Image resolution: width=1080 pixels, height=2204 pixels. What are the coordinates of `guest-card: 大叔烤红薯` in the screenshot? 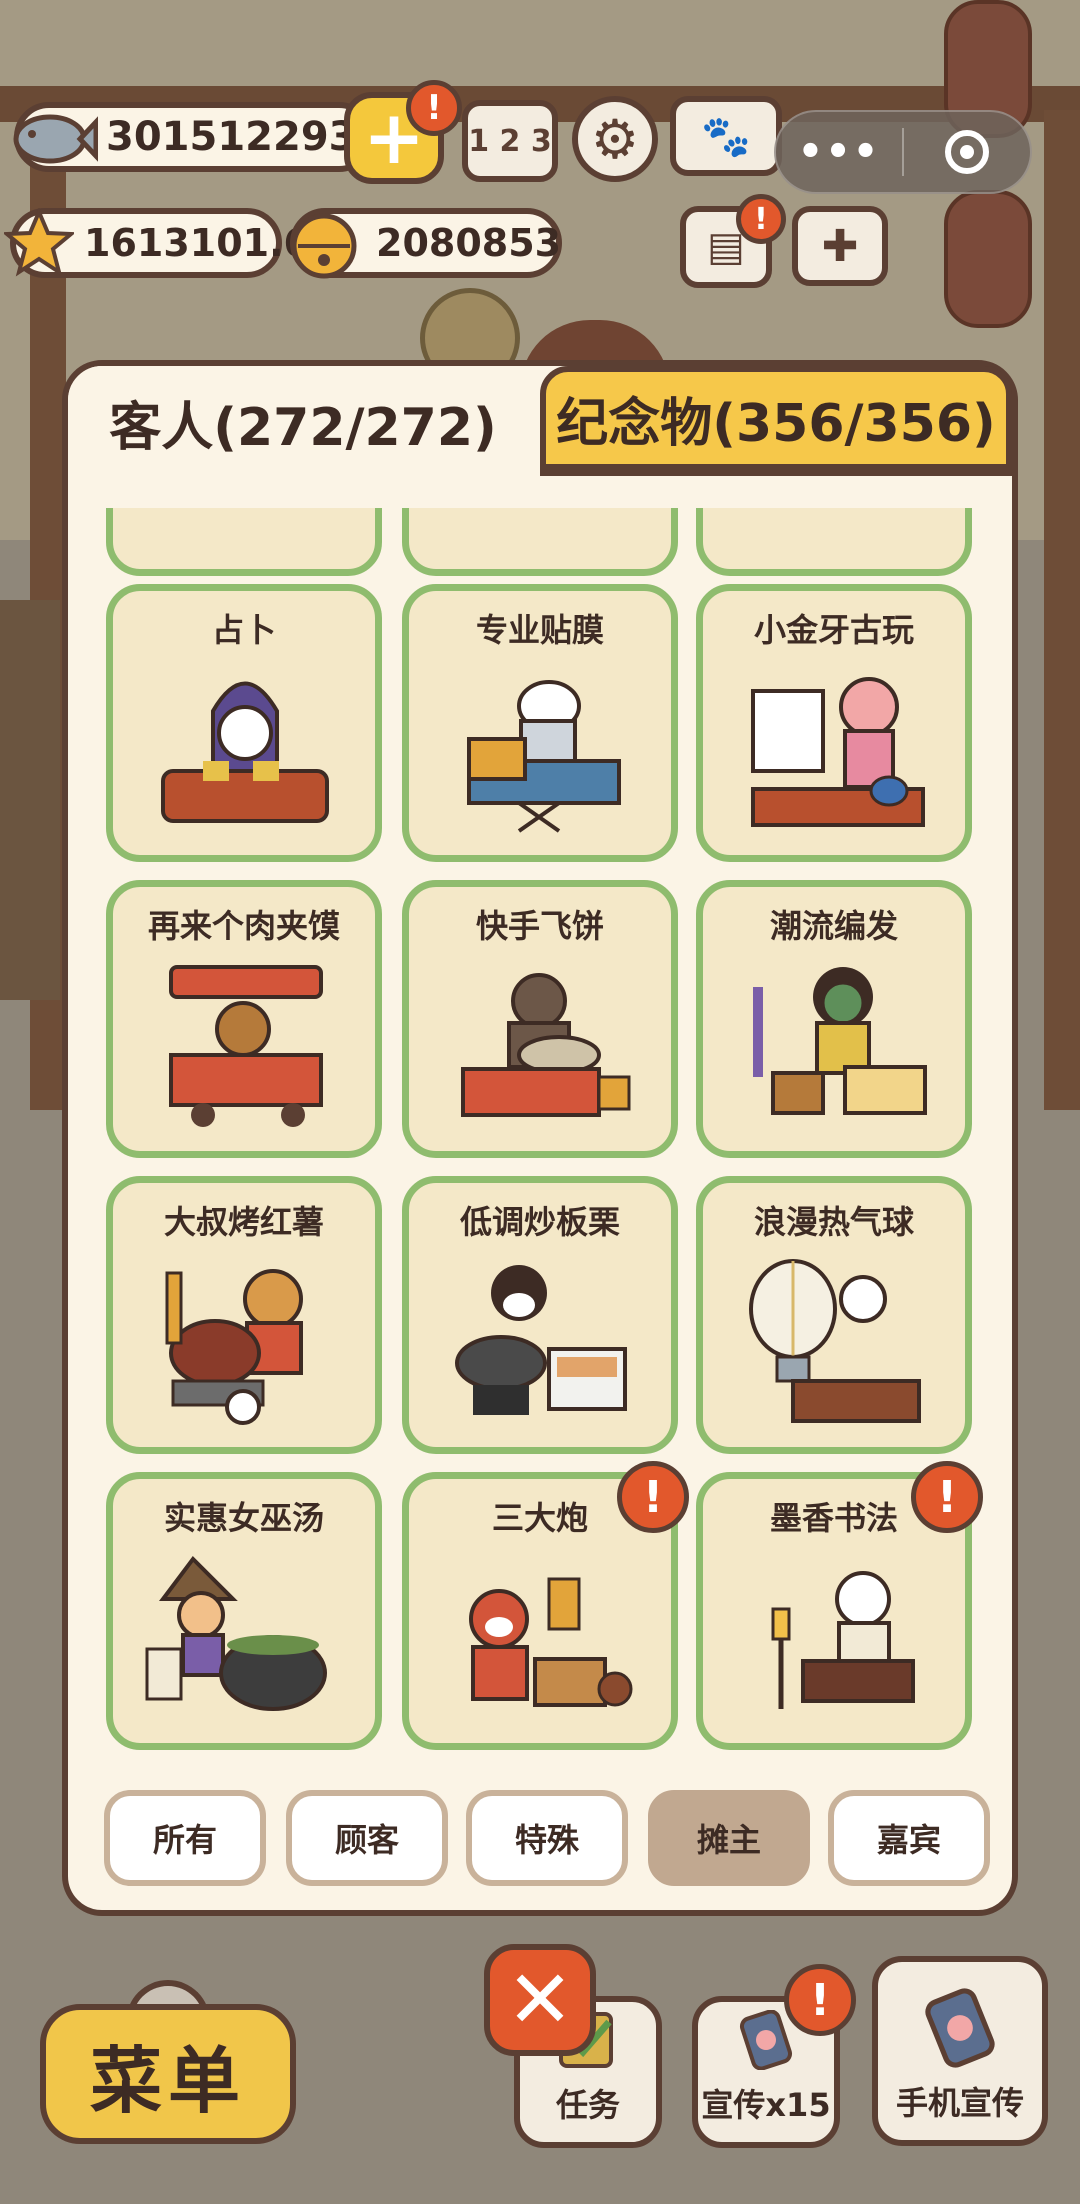 It's located at (244, 1315).